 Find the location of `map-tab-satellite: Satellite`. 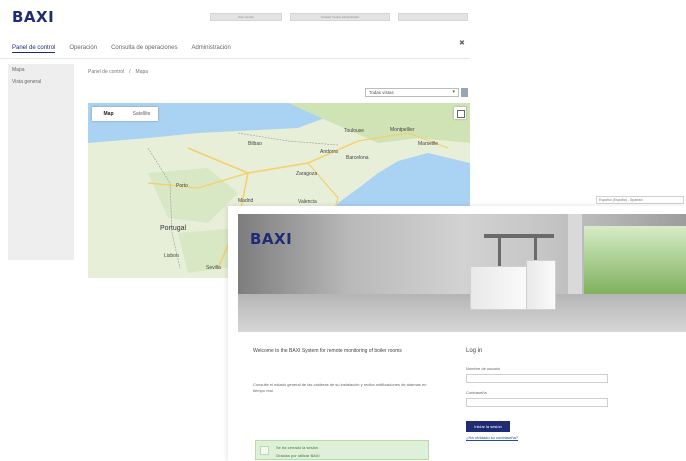

map-tab-satellite: Satellite is located at coordinates (141, 114).